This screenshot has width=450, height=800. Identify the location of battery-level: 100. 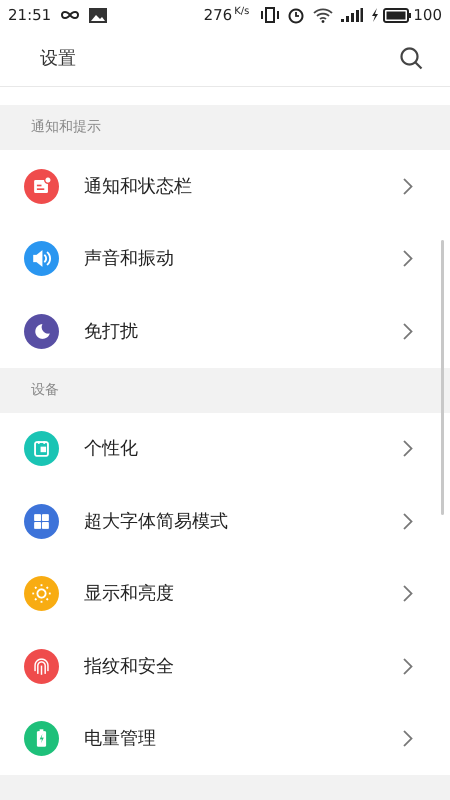
(427, 15).